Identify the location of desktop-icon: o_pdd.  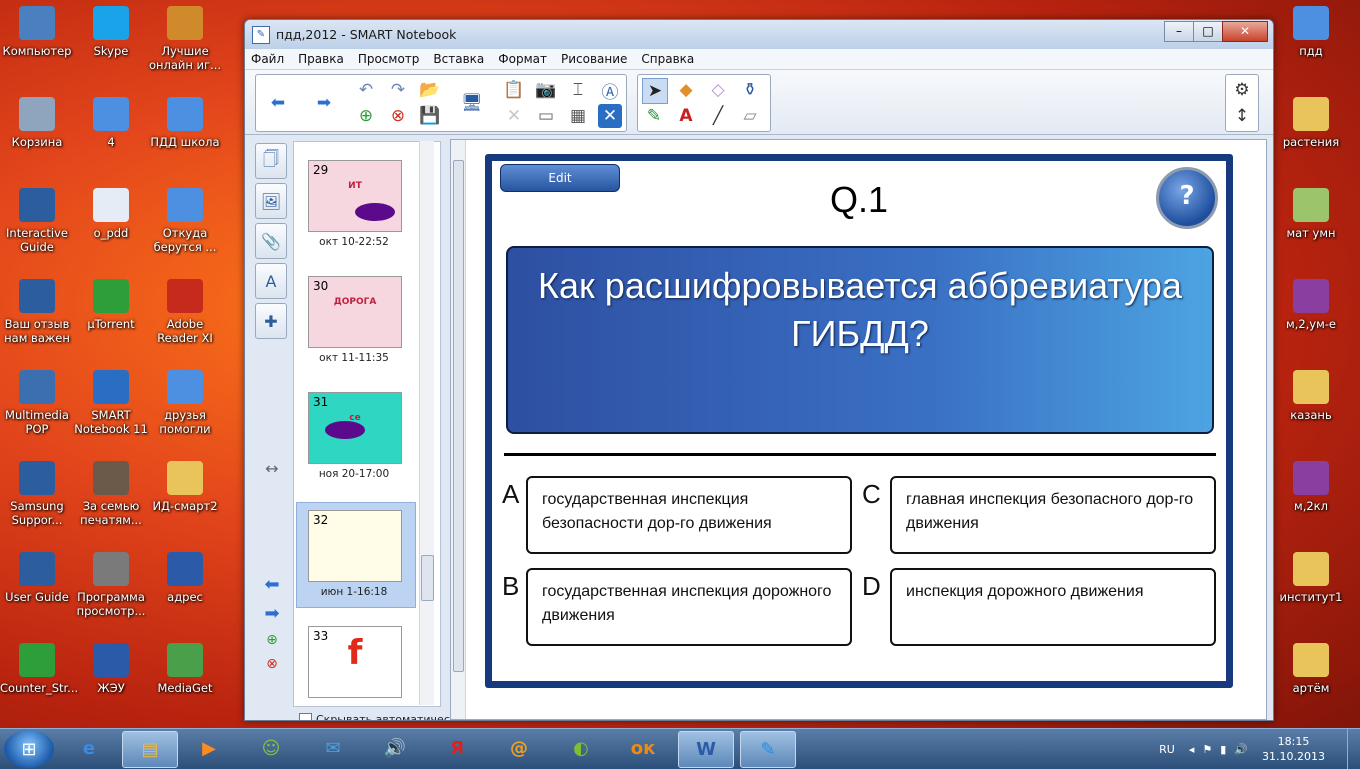
(111, 214).